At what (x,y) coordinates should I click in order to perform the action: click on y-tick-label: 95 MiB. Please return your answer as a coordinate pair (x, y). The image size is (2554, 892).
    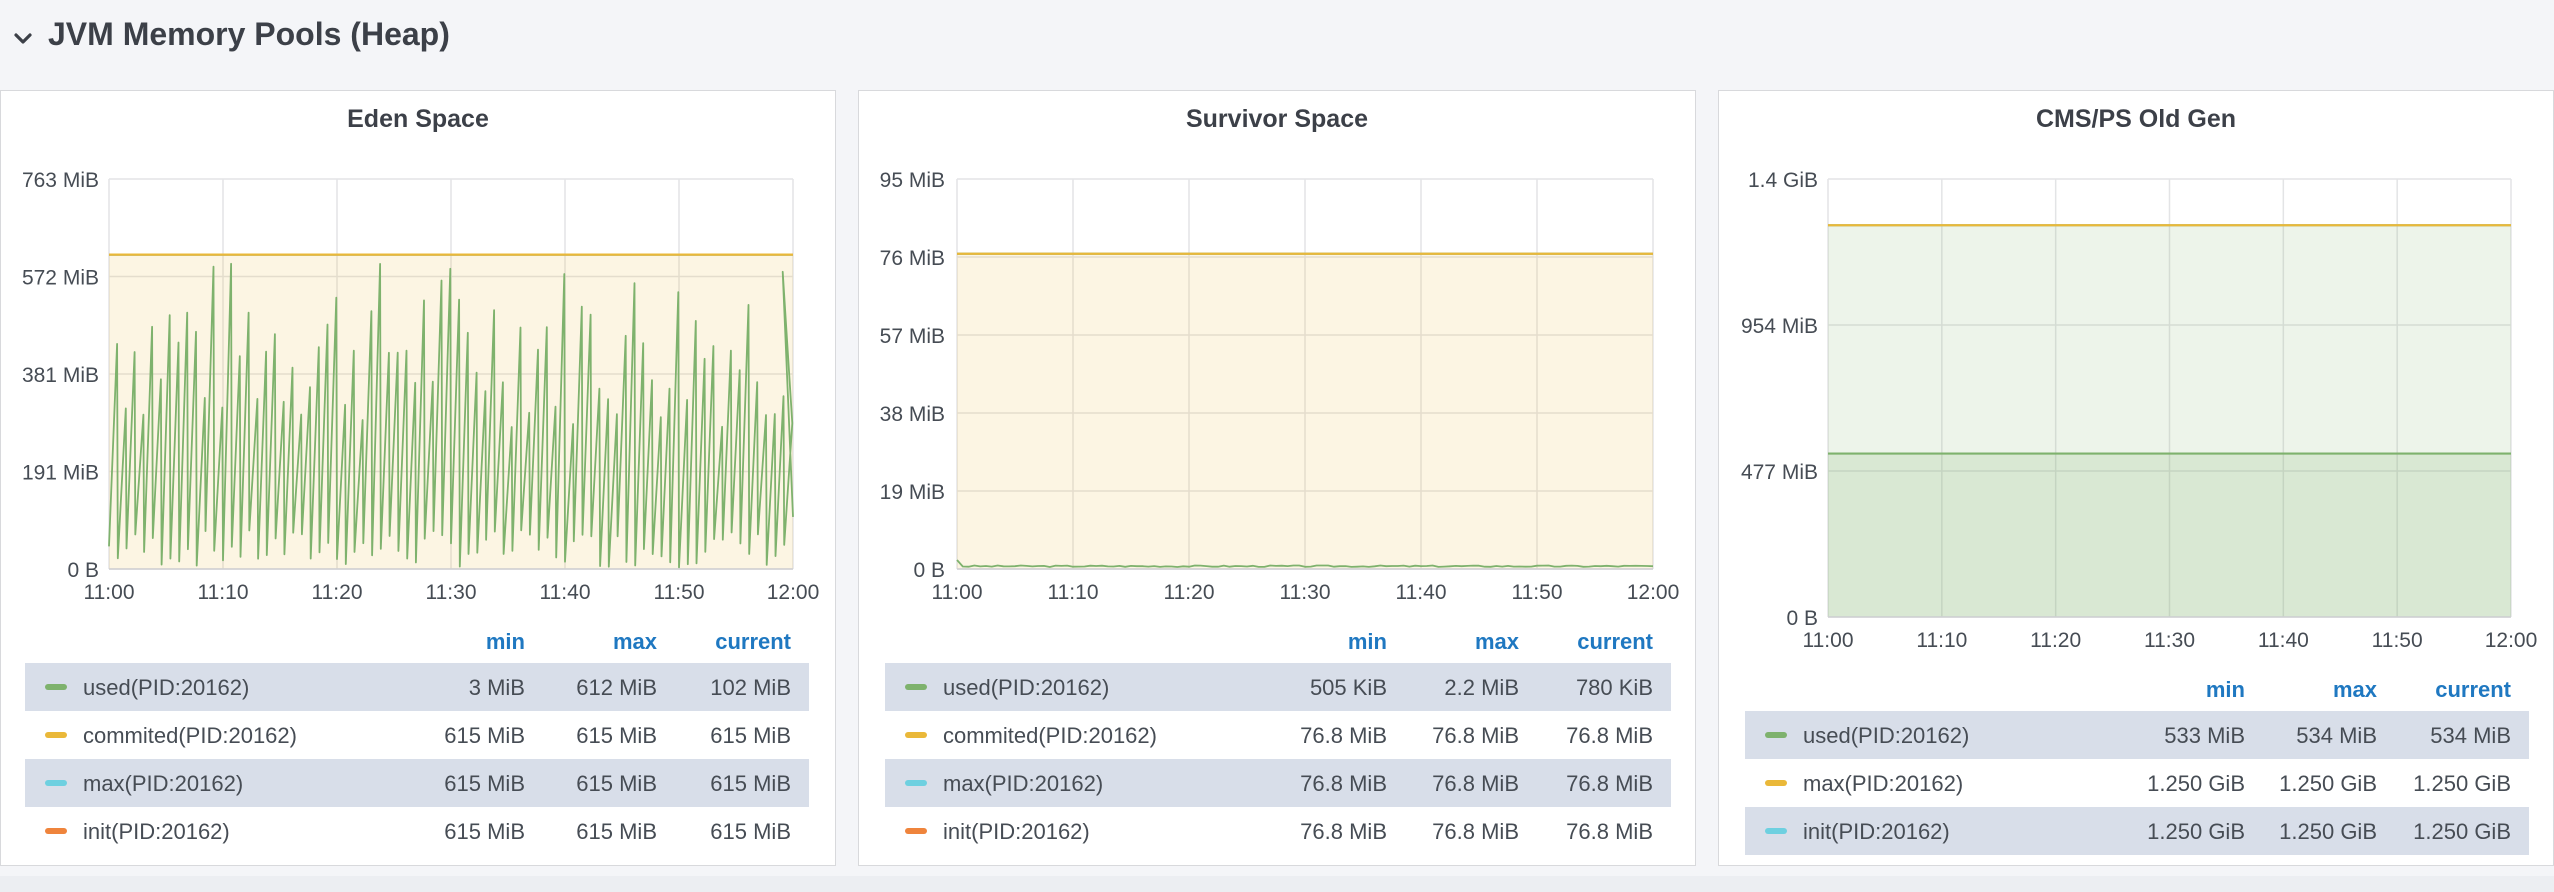
    Looking at the image, I should click on (912, 180).